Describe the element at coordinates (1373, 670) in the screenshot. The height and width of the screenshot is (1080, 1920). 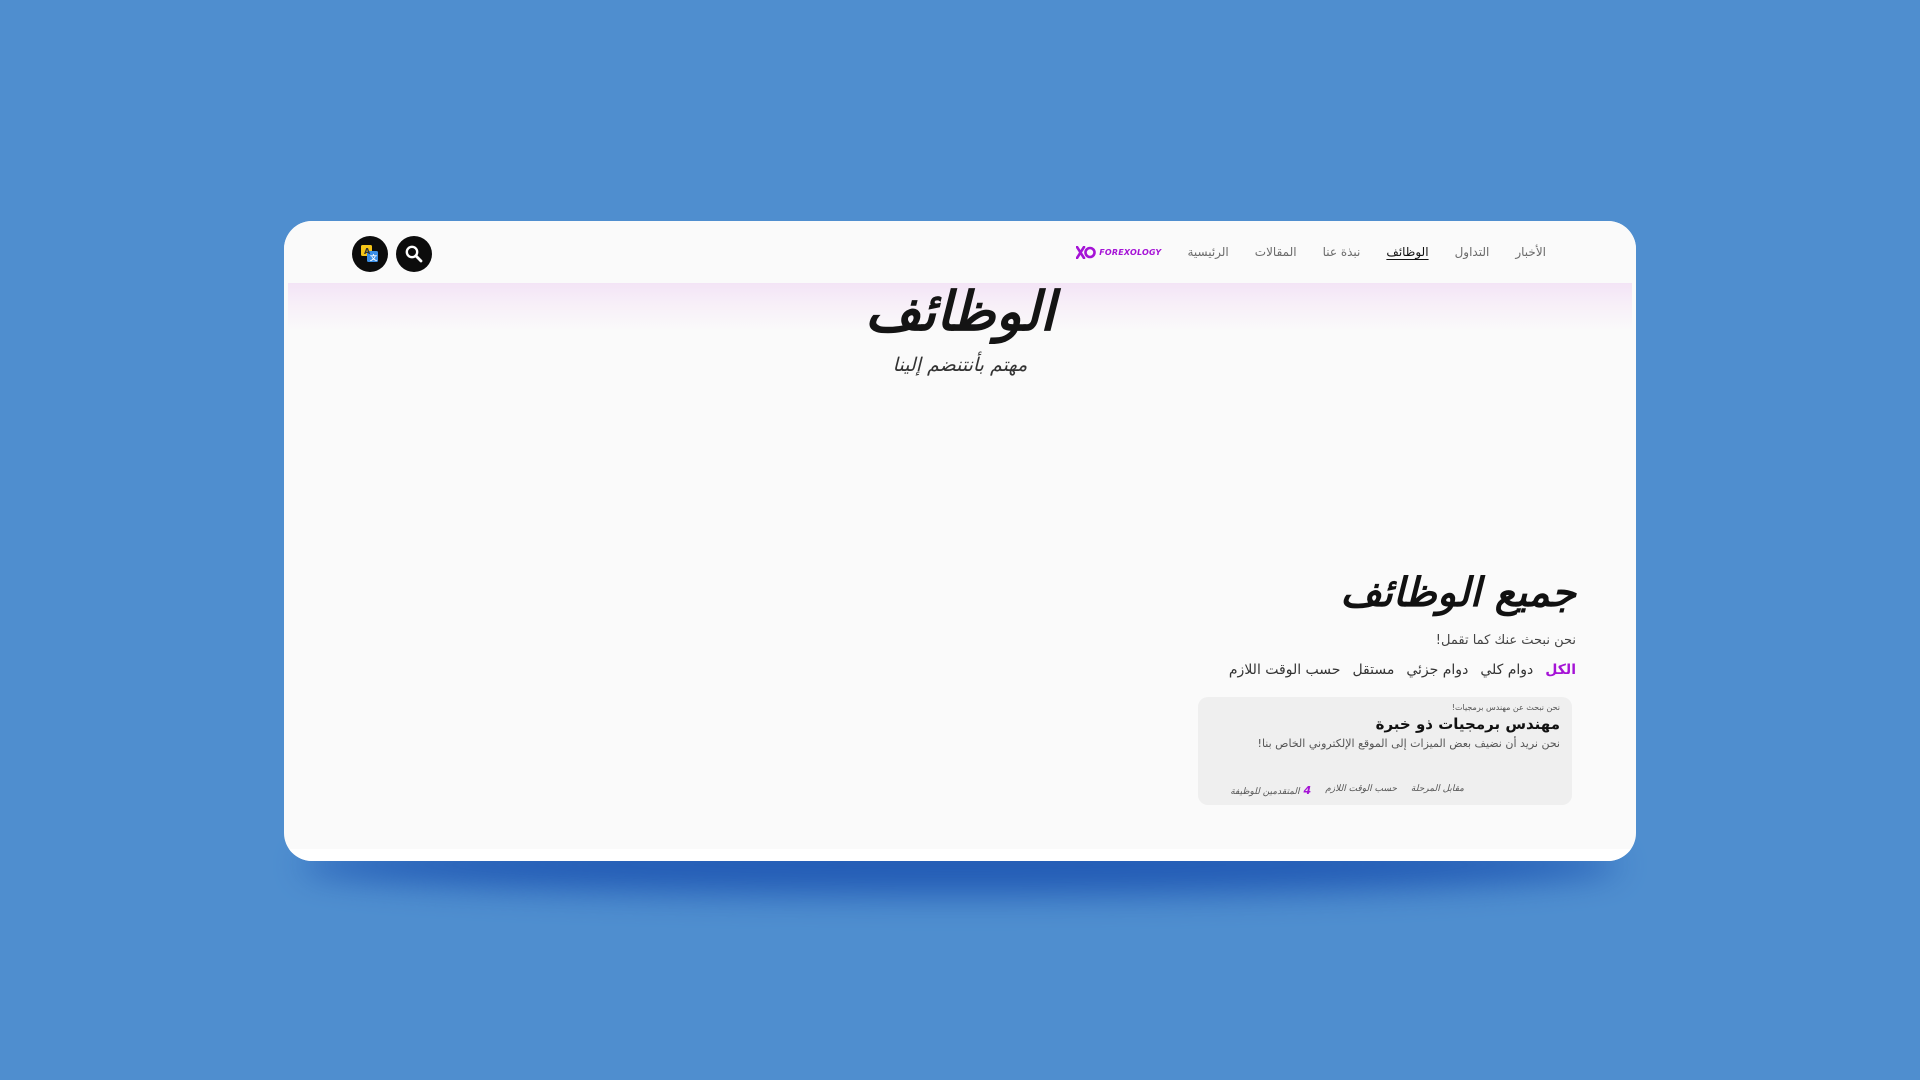
I see `filter-freelance: مستقل` at that location.